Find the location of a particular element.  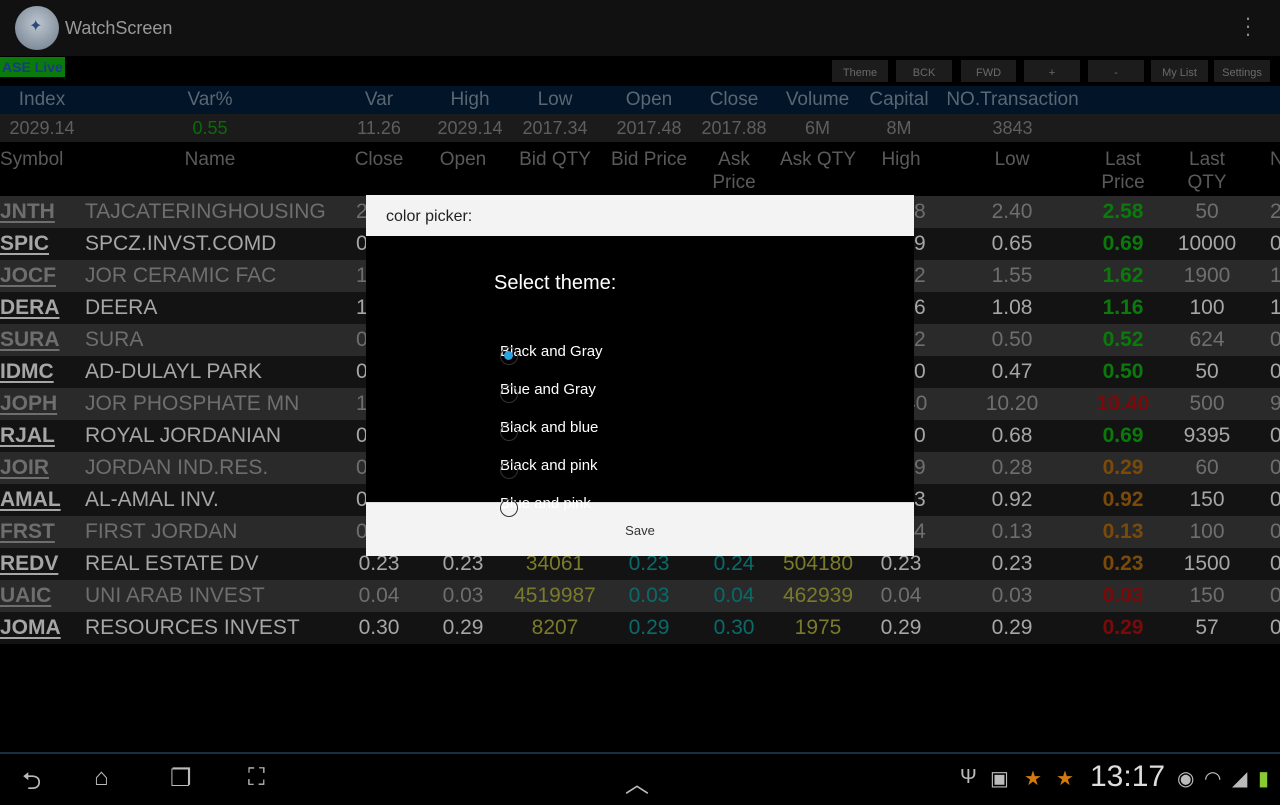

theme-option: Blue and Gray is located at coordinates (548, 396).